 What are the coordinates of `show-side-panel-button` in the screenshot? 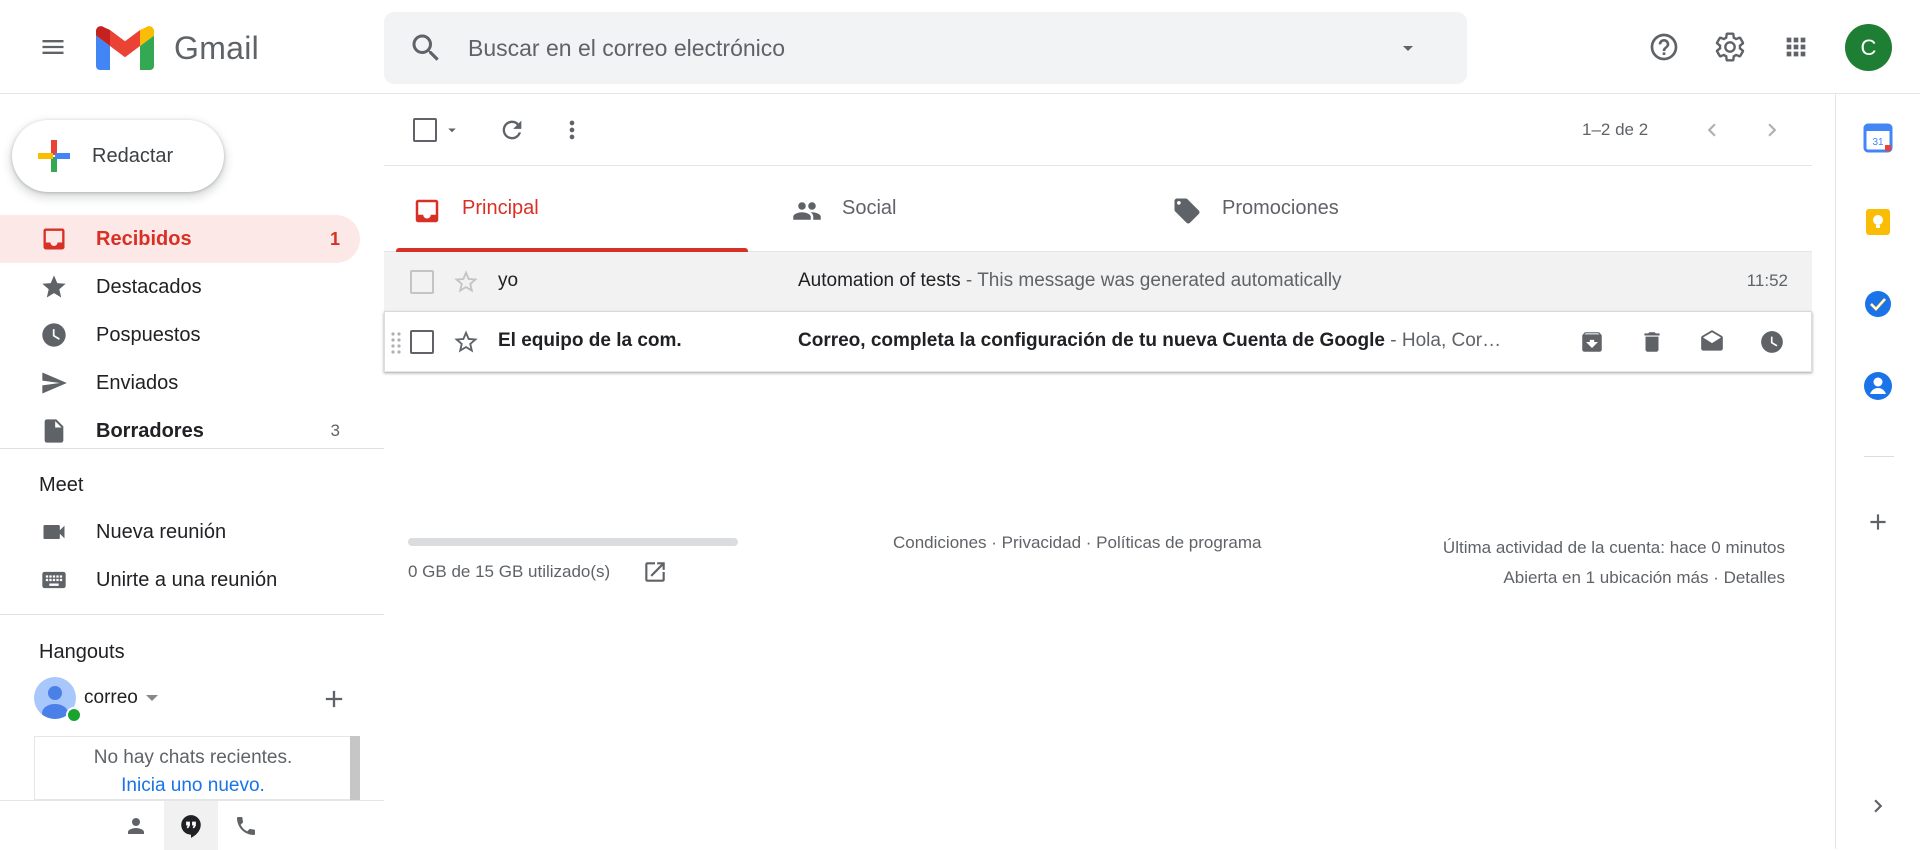 It's located at (1878, 806).